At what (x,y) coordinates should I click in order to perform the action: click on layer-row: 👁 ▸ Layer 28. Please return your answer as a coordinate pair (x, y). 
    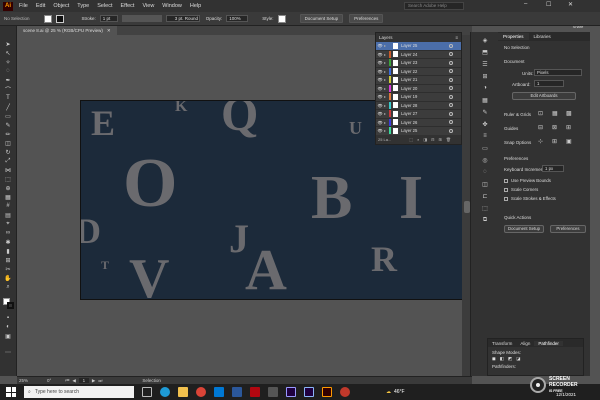
    Looking at the image, I should click on (418, 105).